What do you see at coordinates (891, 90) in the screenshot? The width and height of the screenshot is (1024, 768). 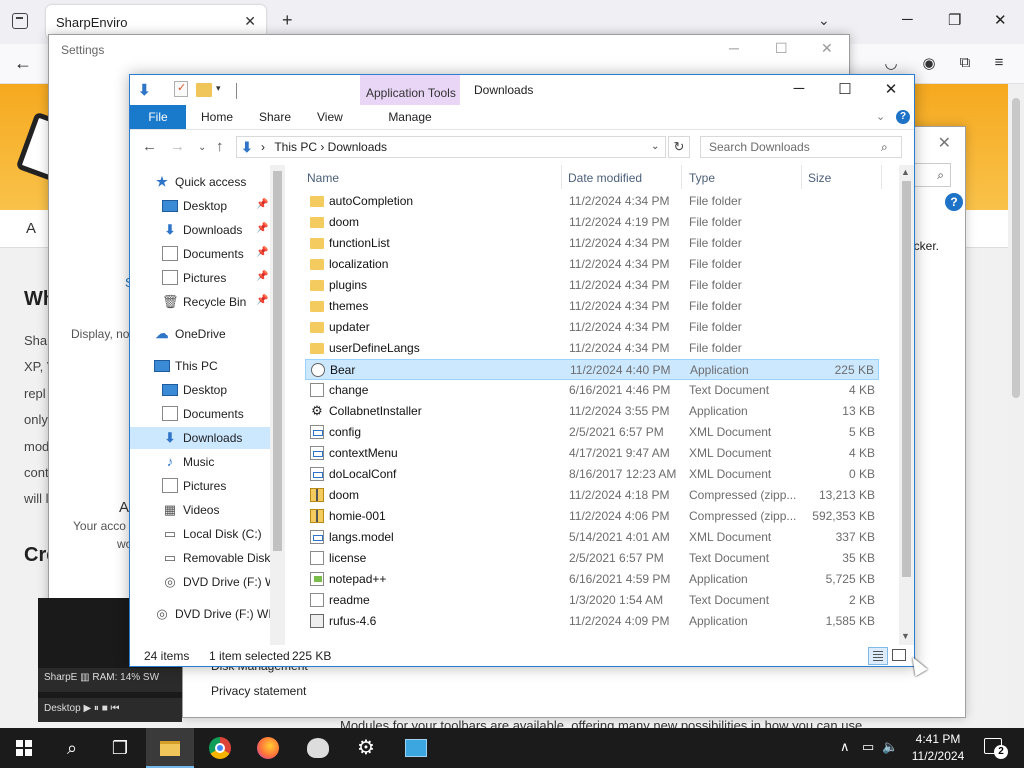 I see `close-button: ✕` at bounding box center [891, 90].